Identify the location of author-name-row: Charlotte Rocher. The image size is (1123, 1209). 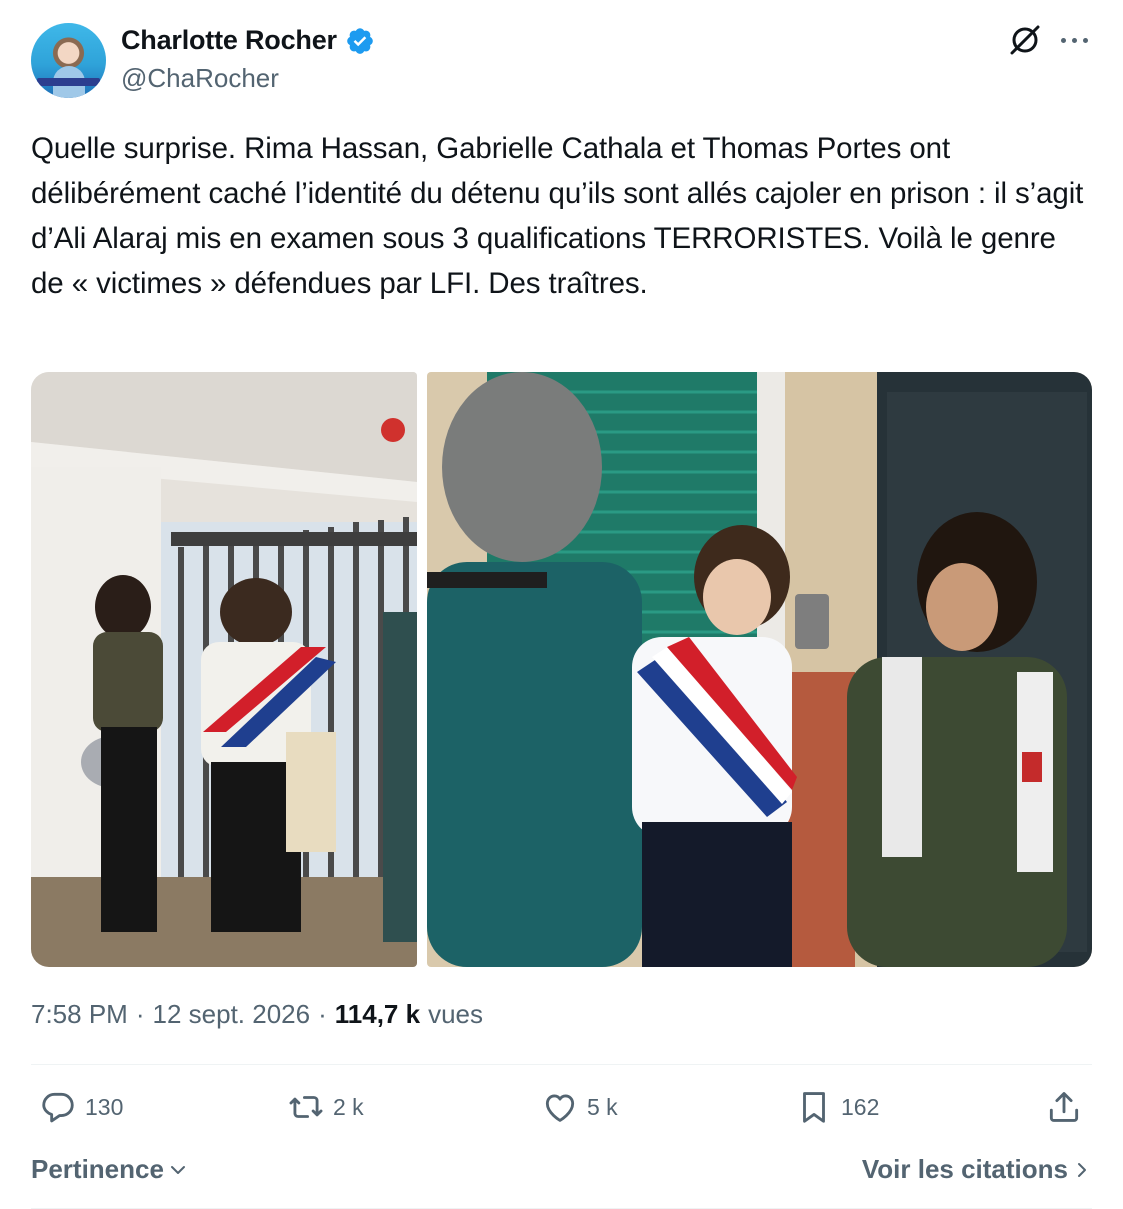
(248, 40).